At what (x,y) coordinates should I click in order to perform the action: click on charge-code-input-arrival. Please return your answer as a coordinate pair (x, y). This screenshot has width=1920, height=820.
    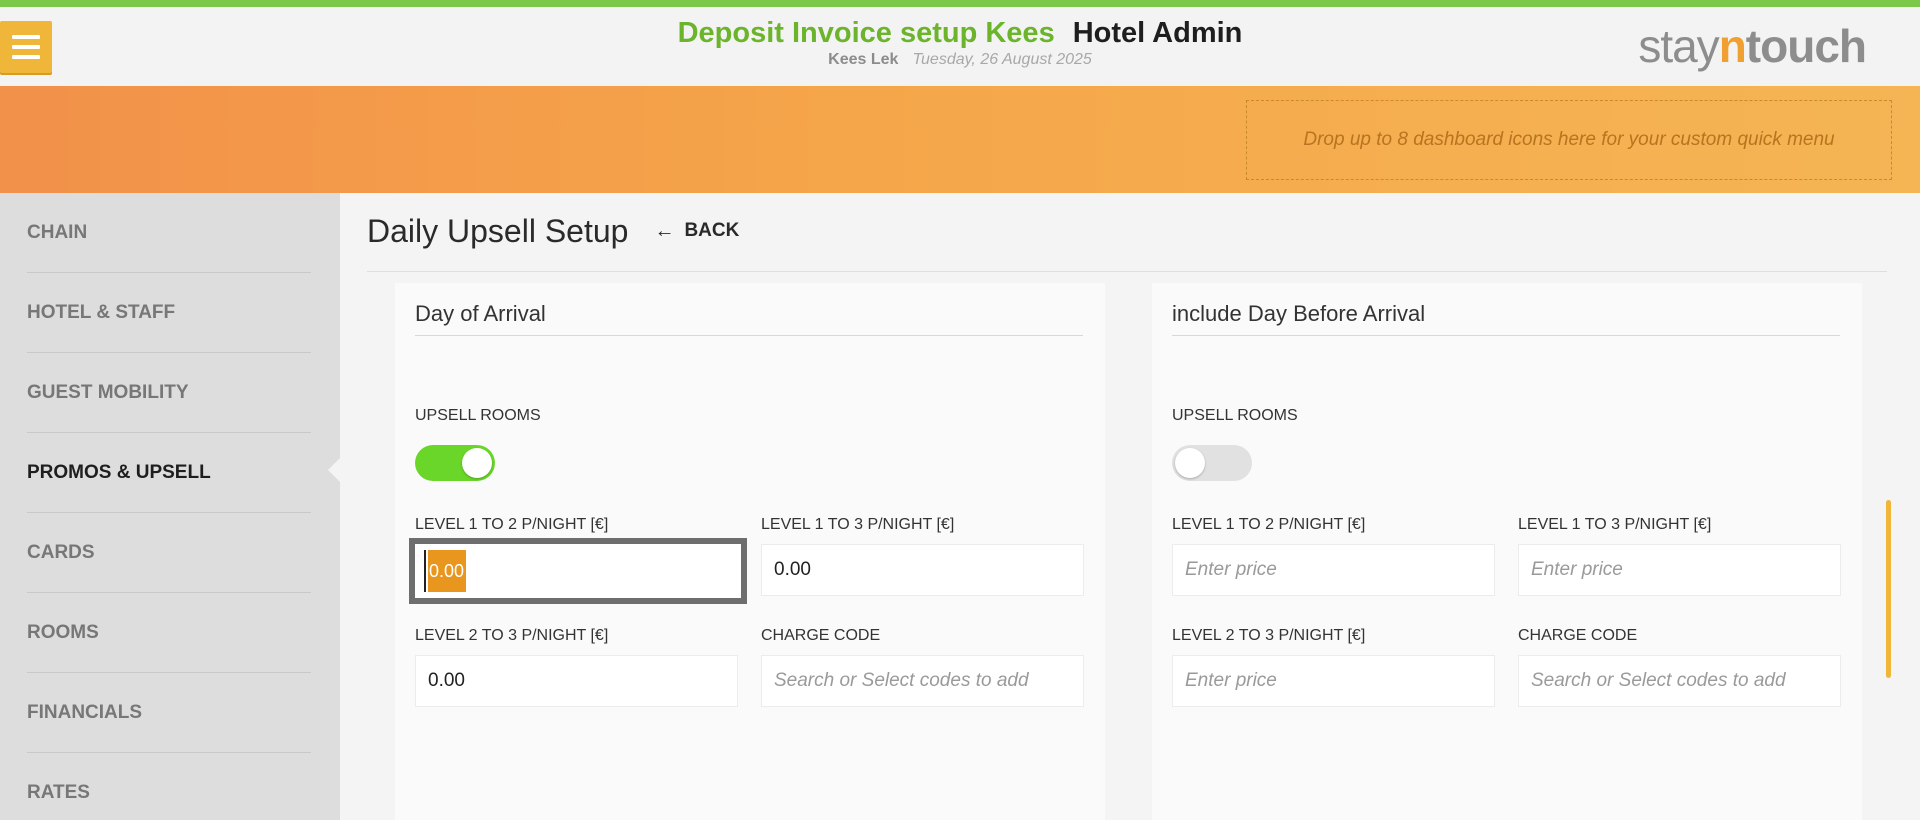
    Looking at the image, I should click on (922, 681).